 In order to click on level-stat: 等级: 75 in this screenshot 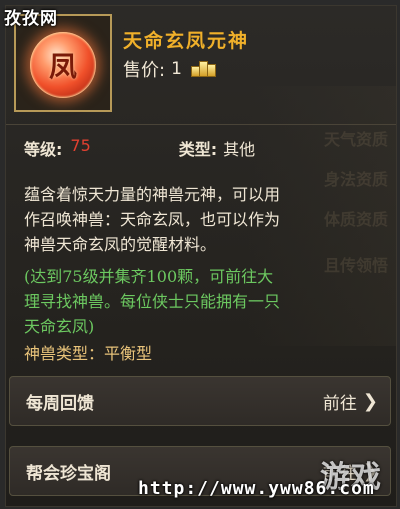, I will do `click(57, 148)`.